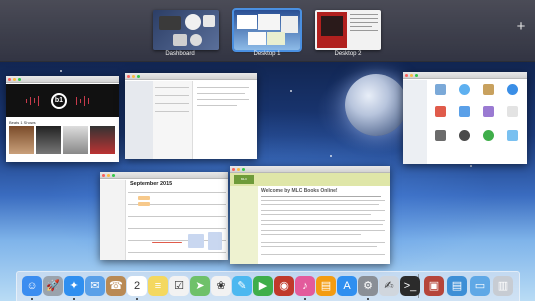  I want to click on itunes-window: b1 Beats 1 Shows, so click(62, 119).